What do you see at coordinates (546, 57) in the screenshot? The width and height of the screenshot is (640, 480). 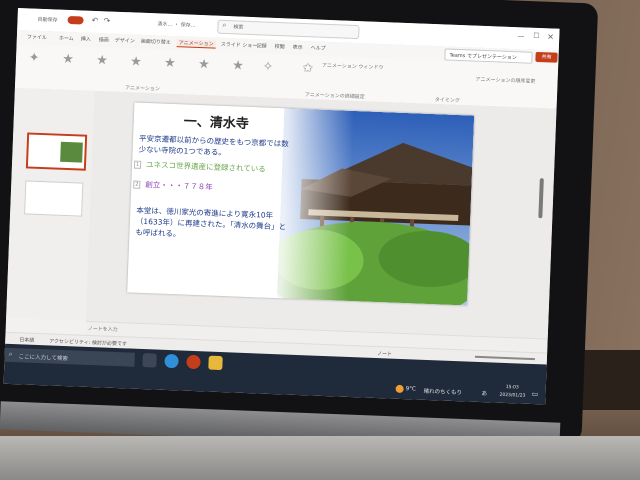 I see `share-button: 共有` at bounding box center [546, 57].